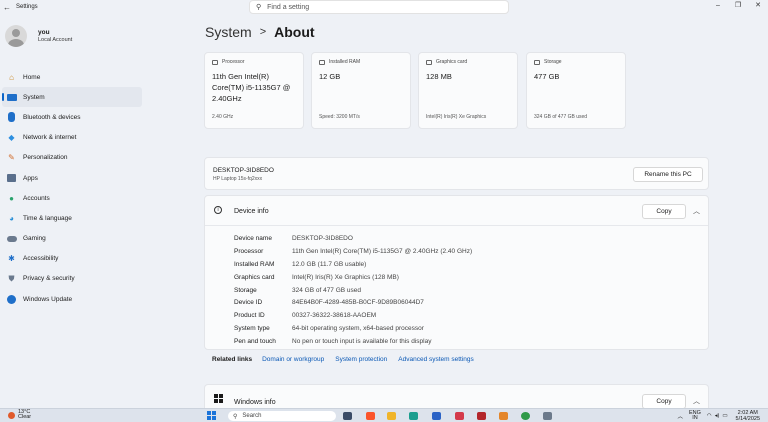  I want to click on volume-icon: ◂), so click(717, 416).